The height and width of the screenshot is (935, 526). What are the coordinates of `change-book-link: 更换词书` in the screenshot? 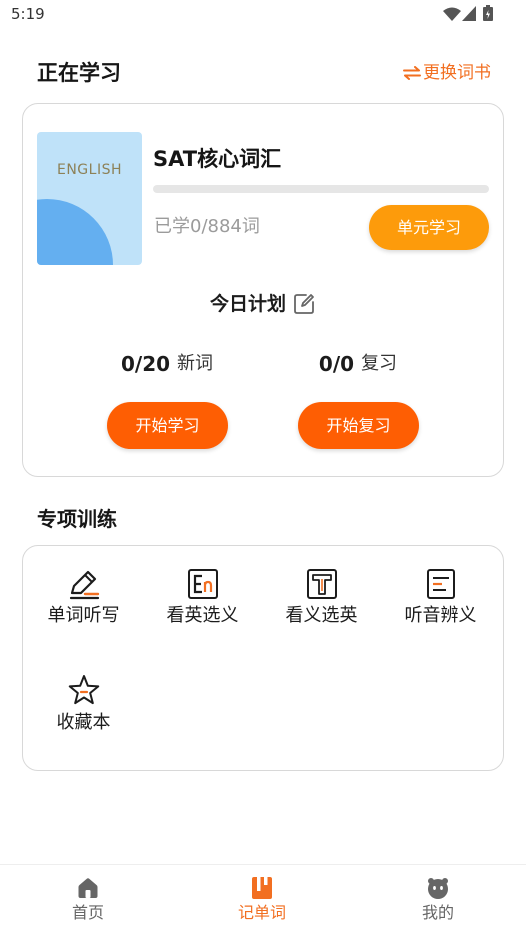 It's located at (447, 73).